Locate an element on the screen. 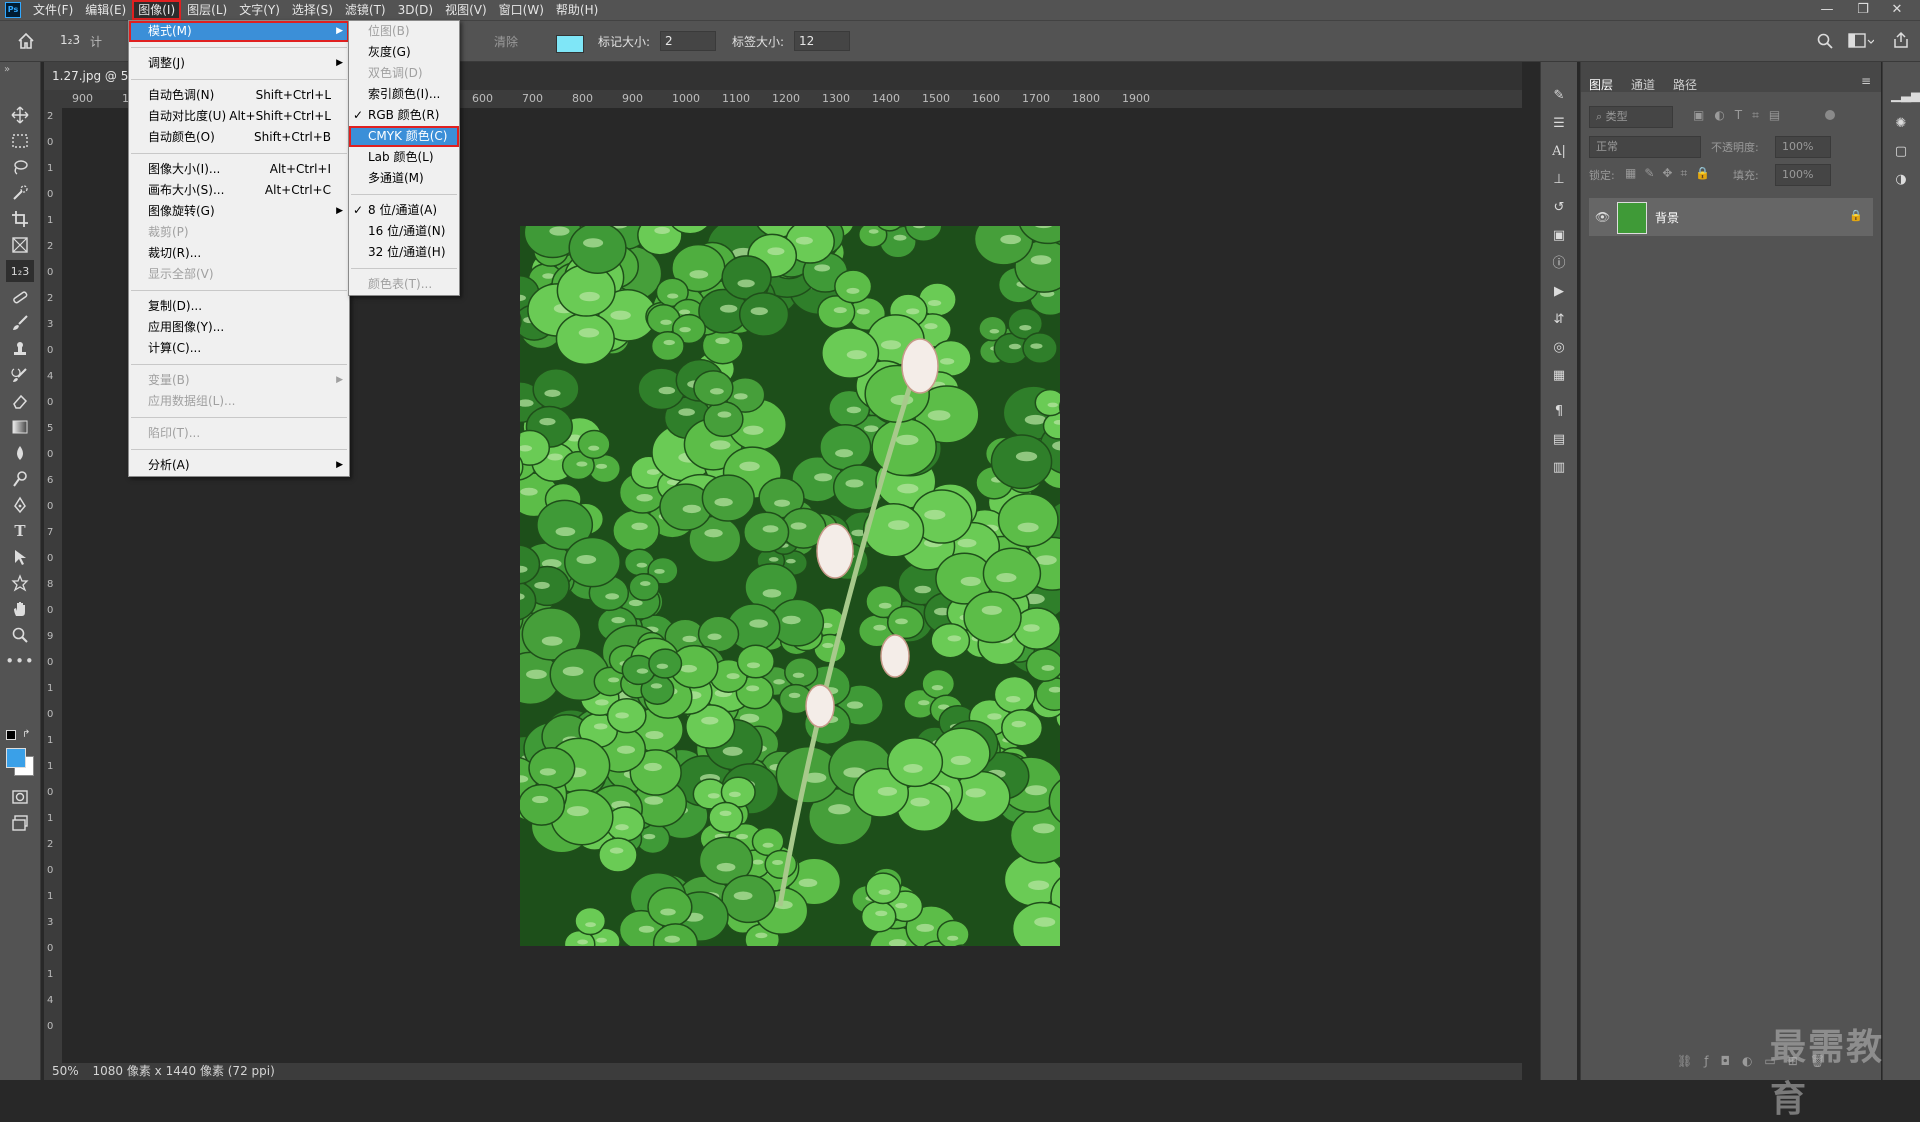 The height and width of the screenshot is (1122, 1920). mode_submenu-item-1: 灰度(G) is located at coordinates (404, 52).